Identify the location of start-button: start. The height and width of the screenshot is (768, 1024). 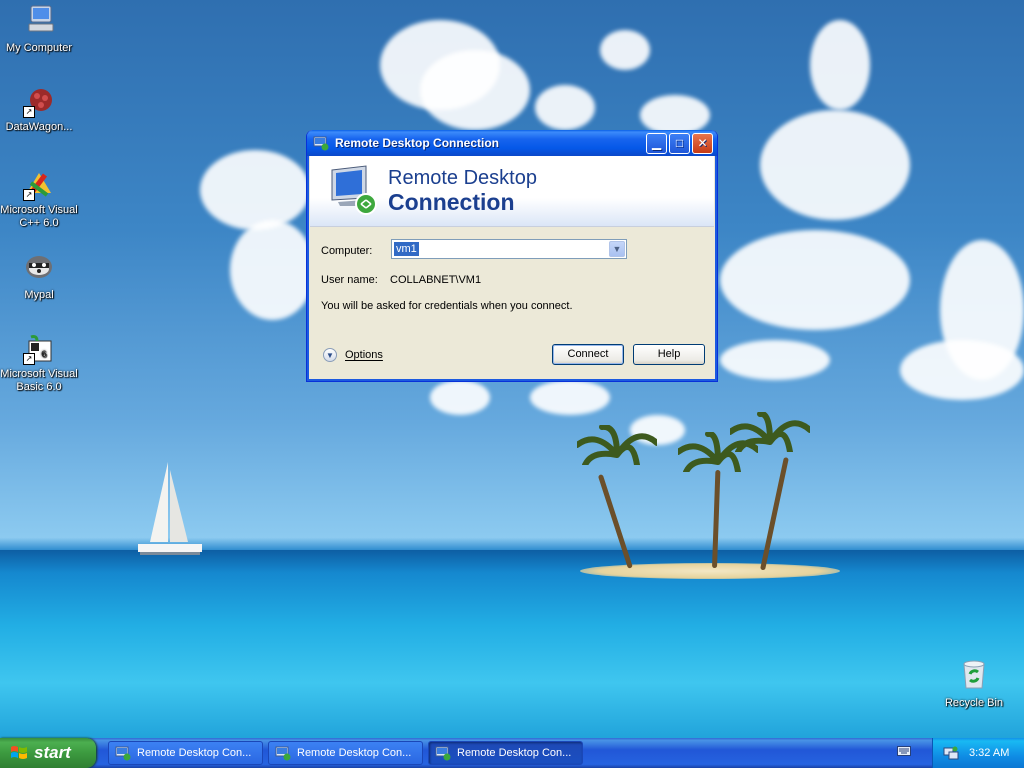
(48, 753).